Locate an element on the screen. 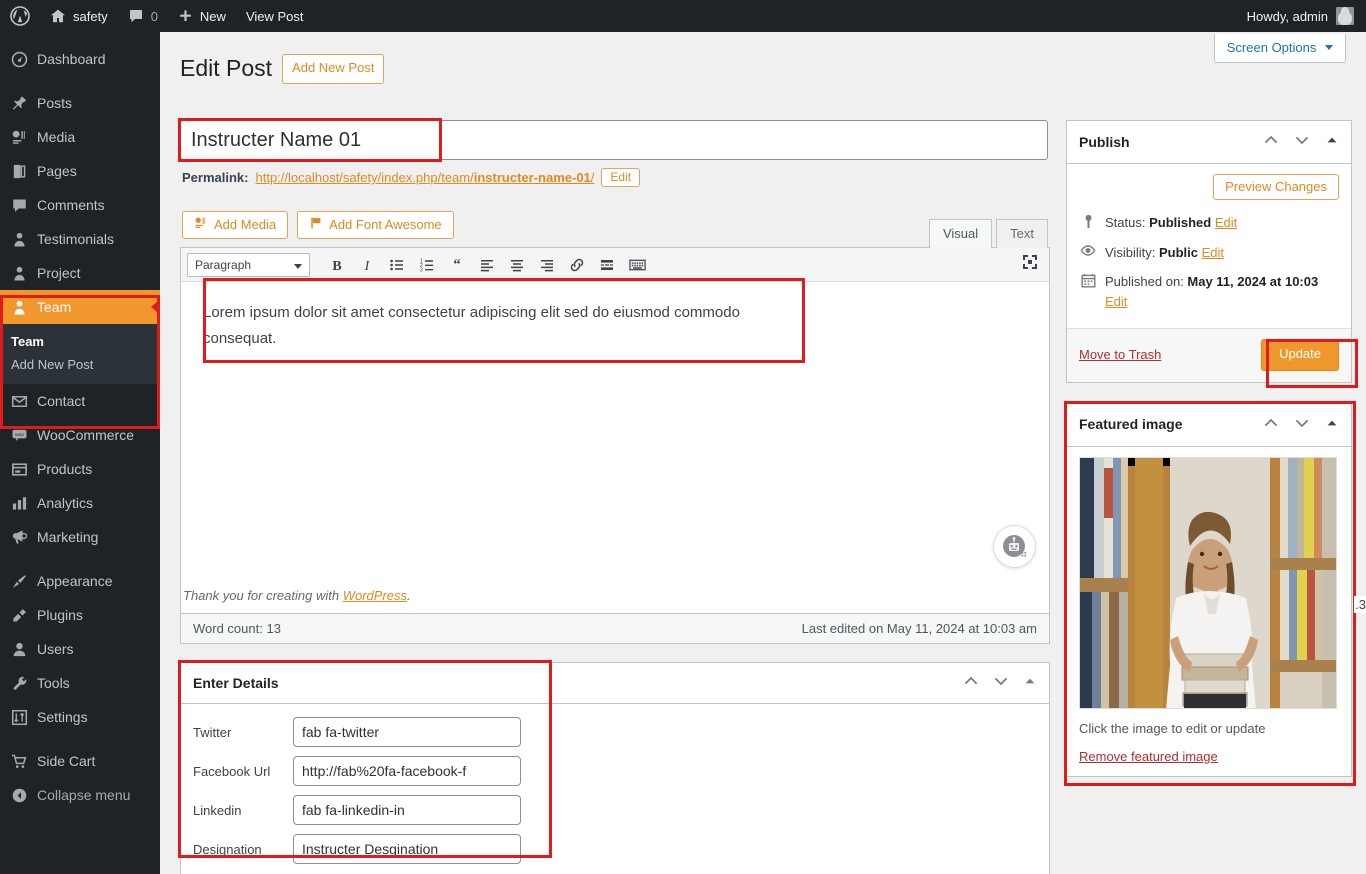  sidebar-item-comments: Comments is located at coordinates (80, 205).